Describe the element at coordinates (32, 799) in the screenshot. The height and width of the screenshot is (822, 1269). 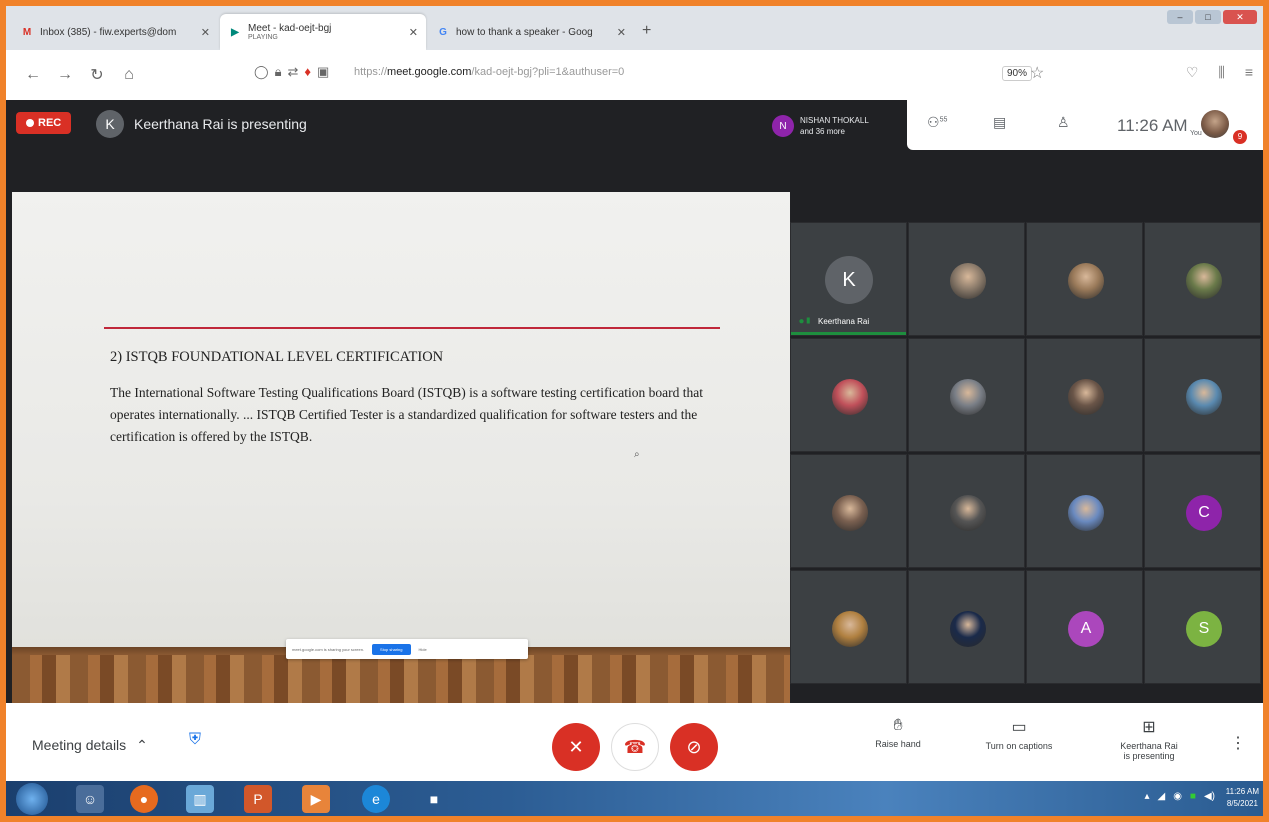
I see `start-button` at that location.